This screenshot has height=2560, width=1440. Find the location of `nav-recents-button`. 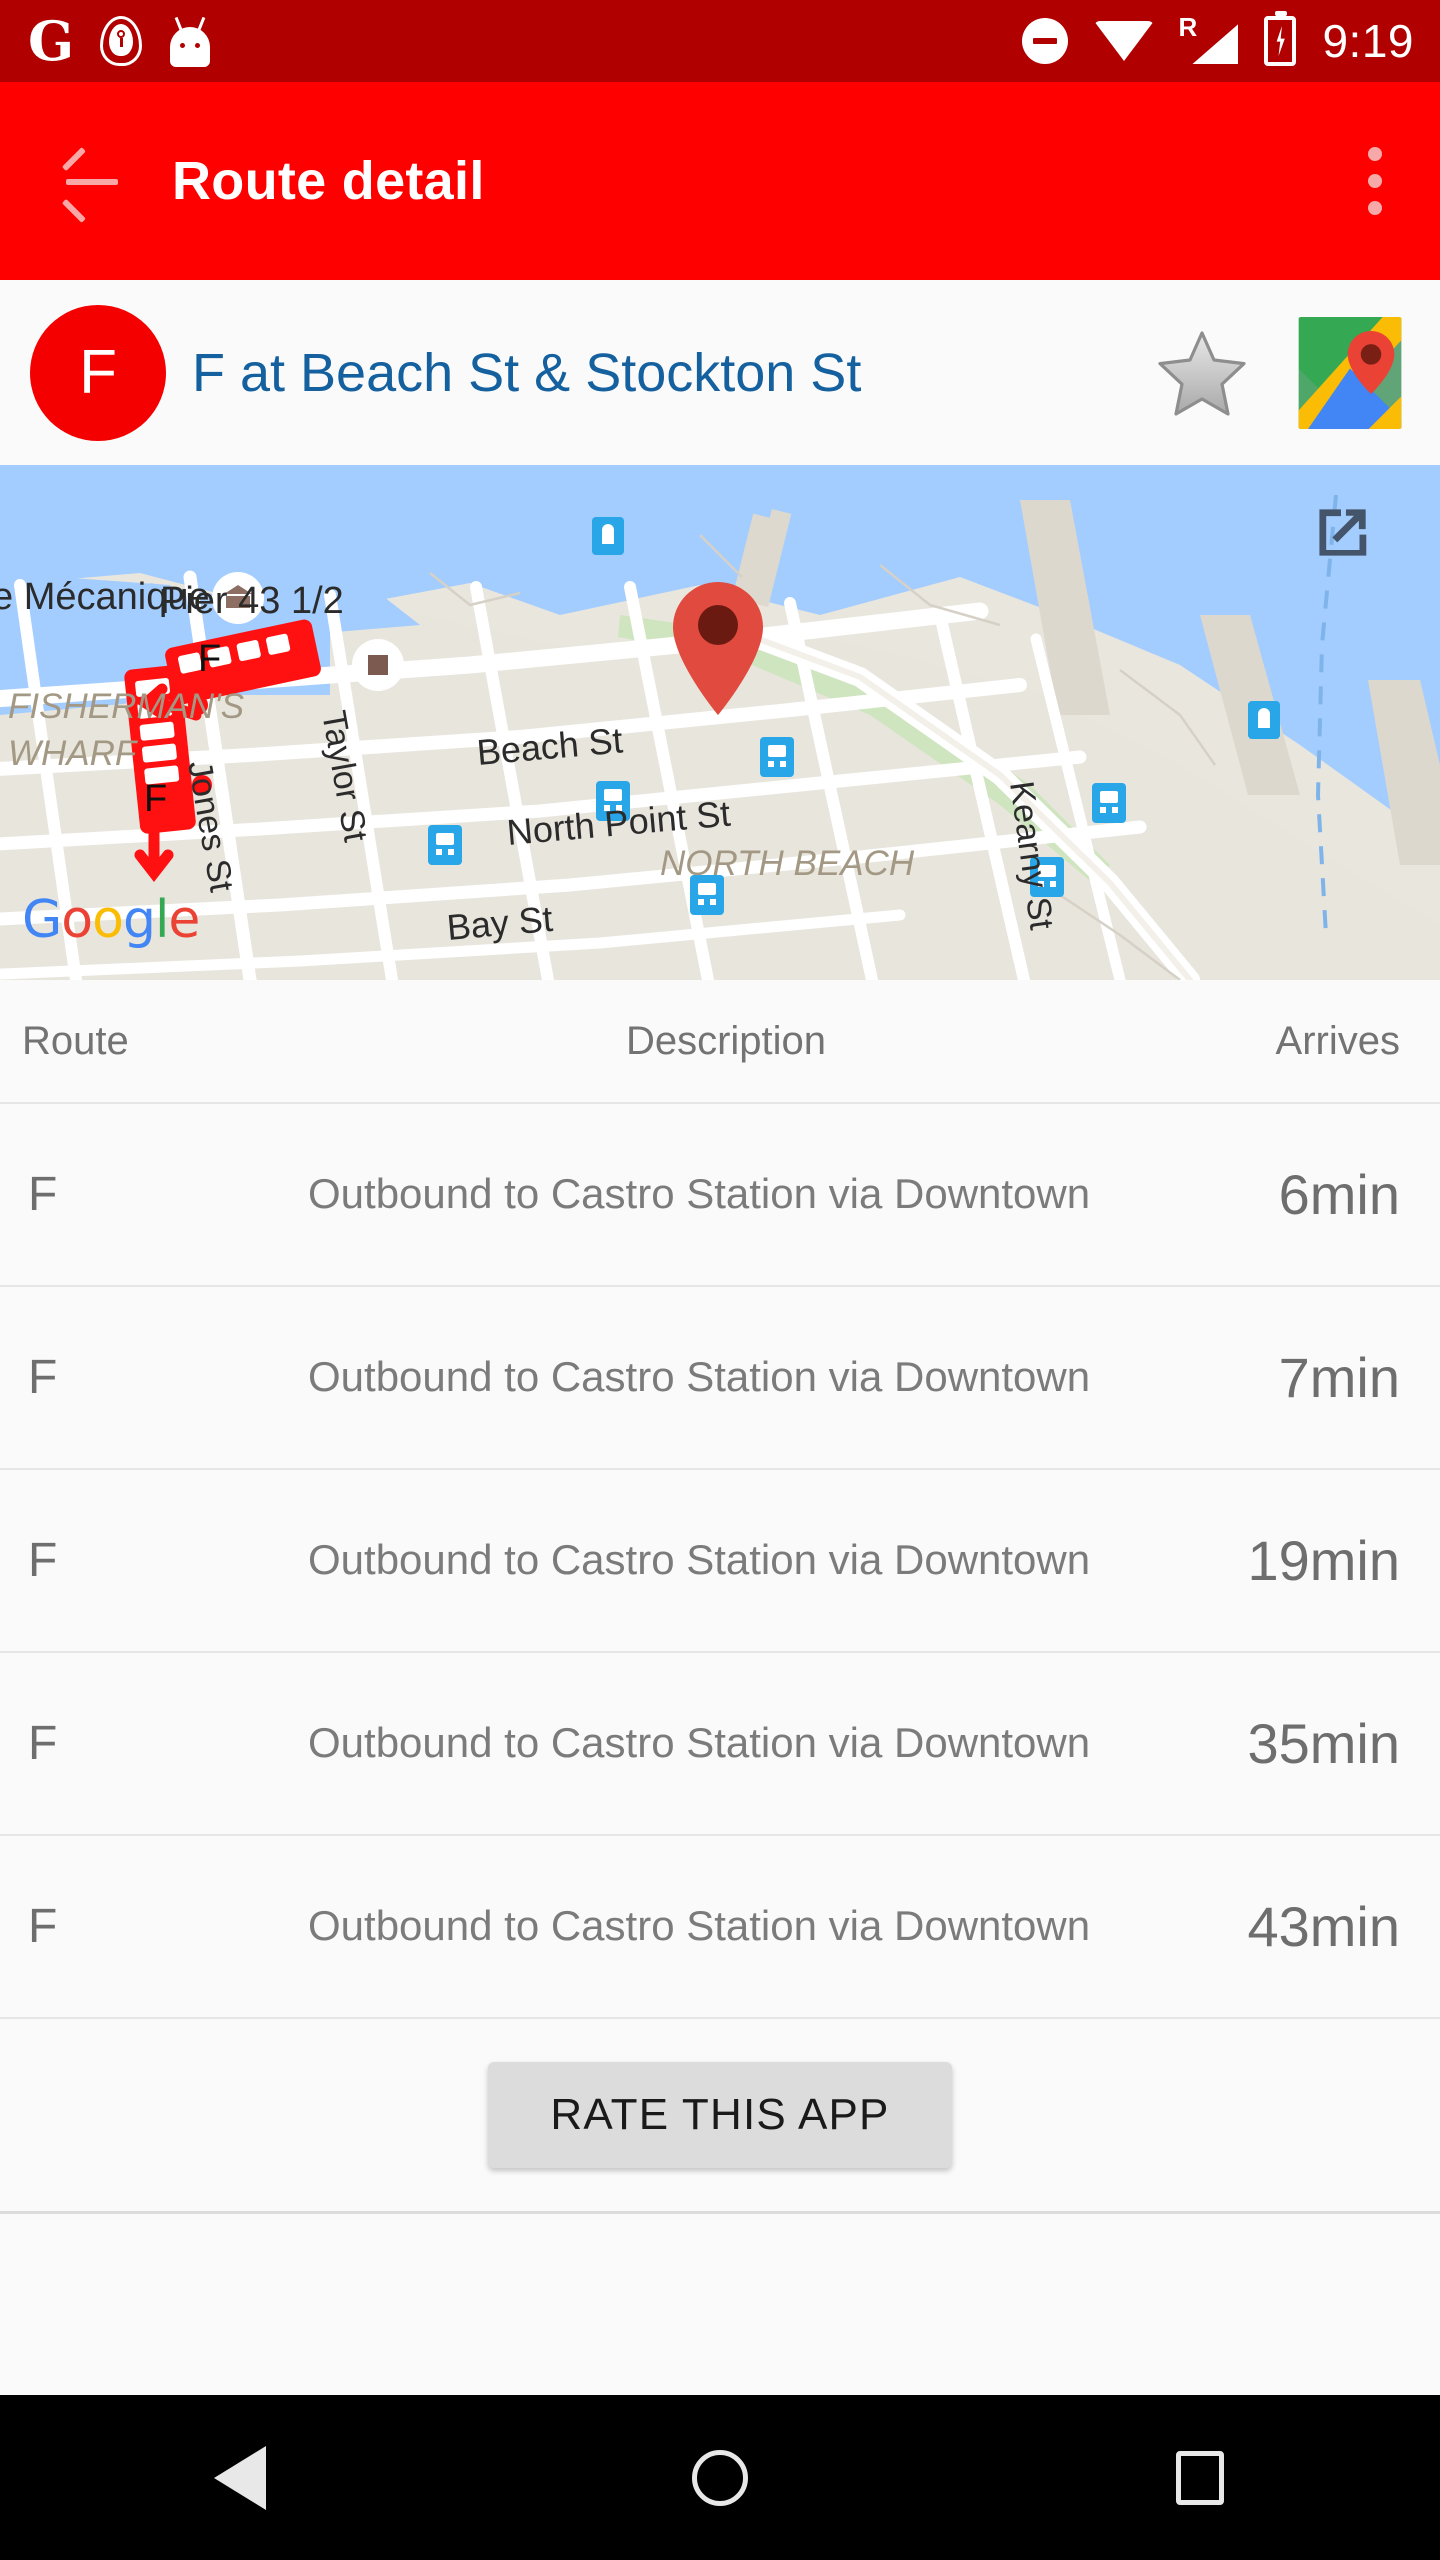

nav-recents-button is located at coordinates (1200, 2477).